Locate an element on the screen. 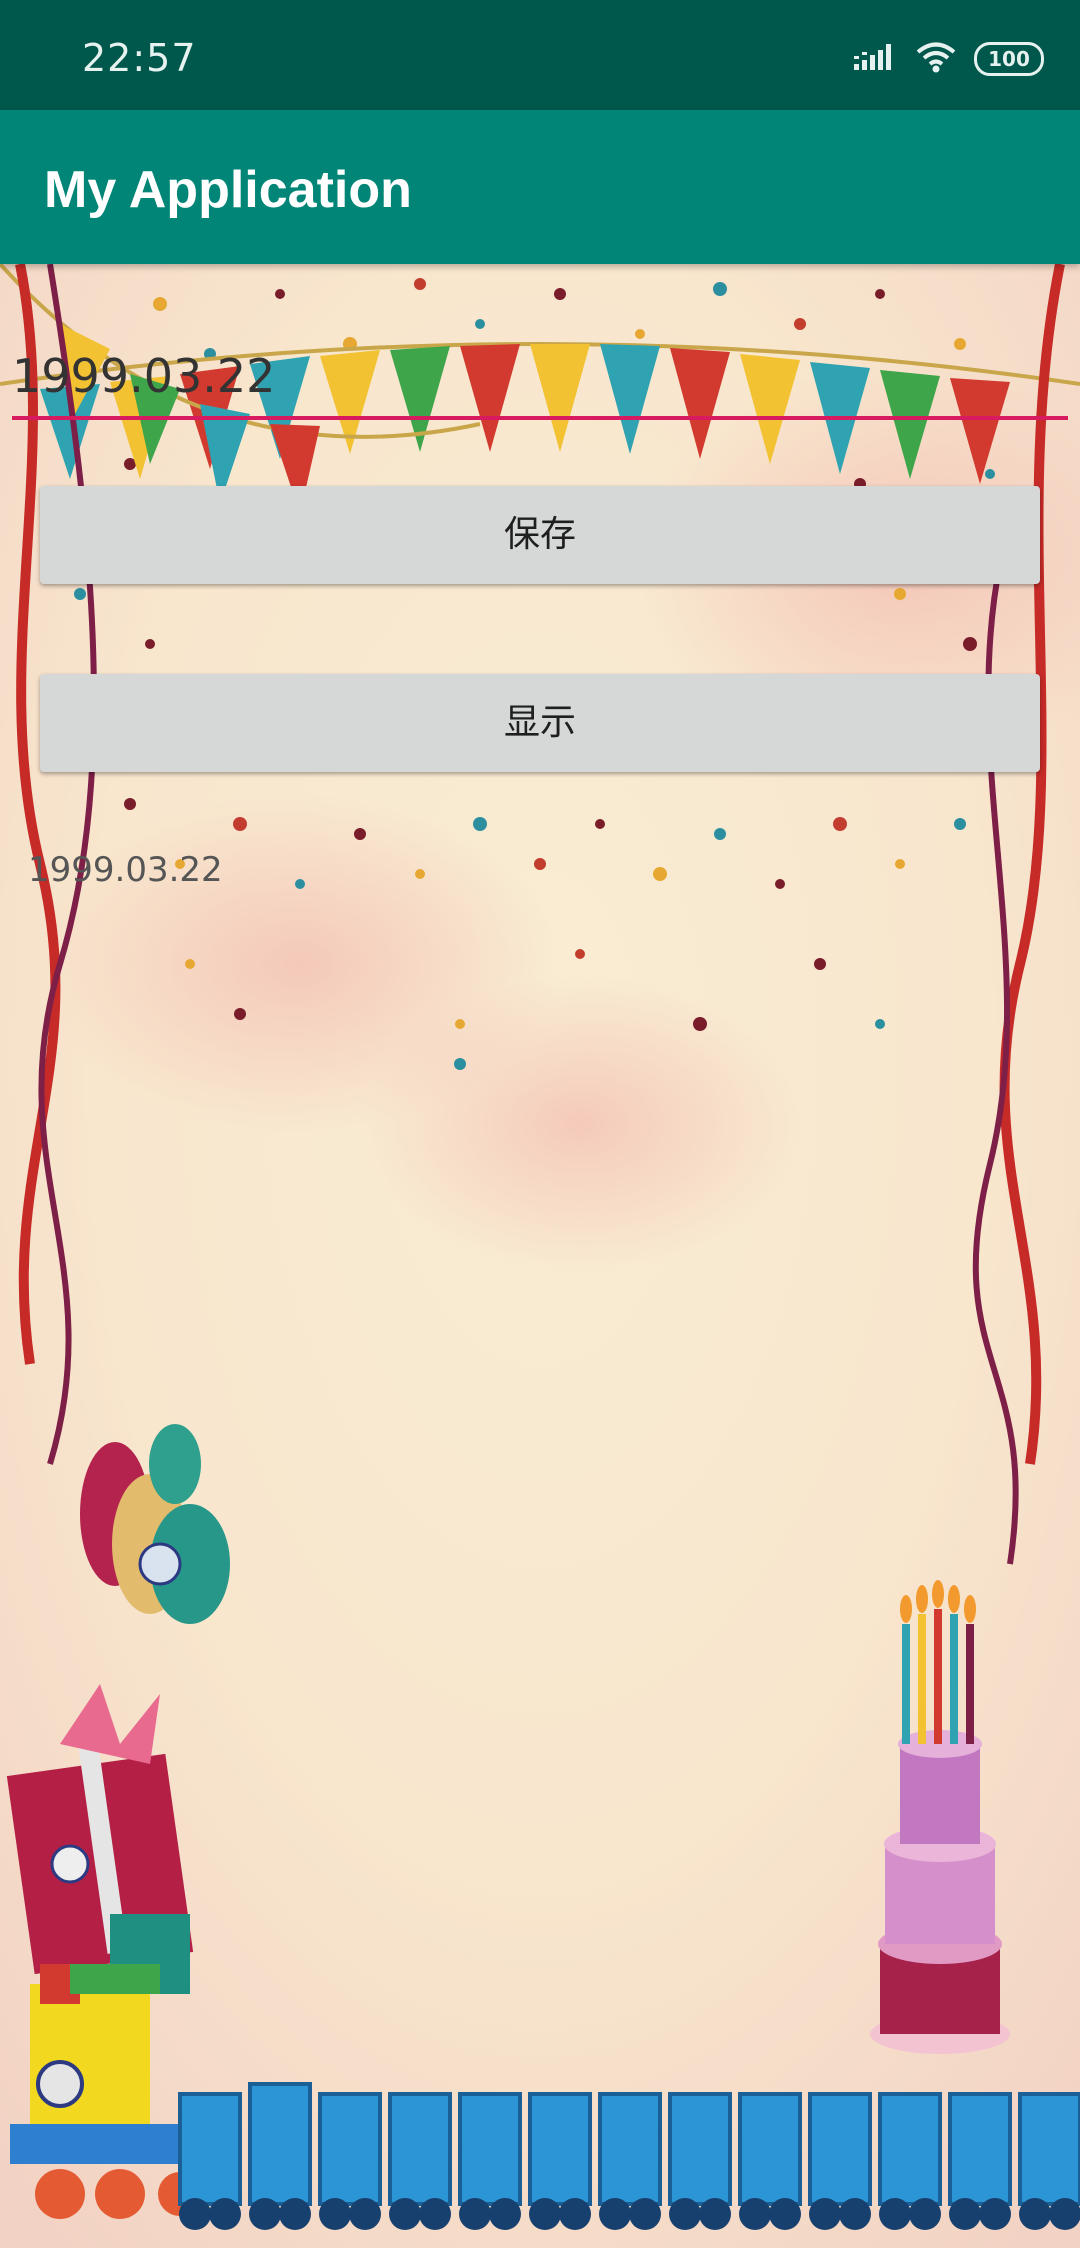 This screenshot has width=1080, height=2248. app-title: My Application is located at coordinates (228, 190).